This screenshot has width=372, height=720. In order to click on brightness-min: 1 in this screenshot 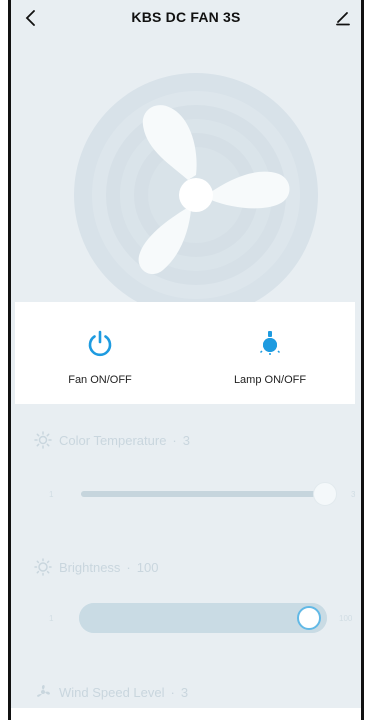, I will do `click(51, 618)`.